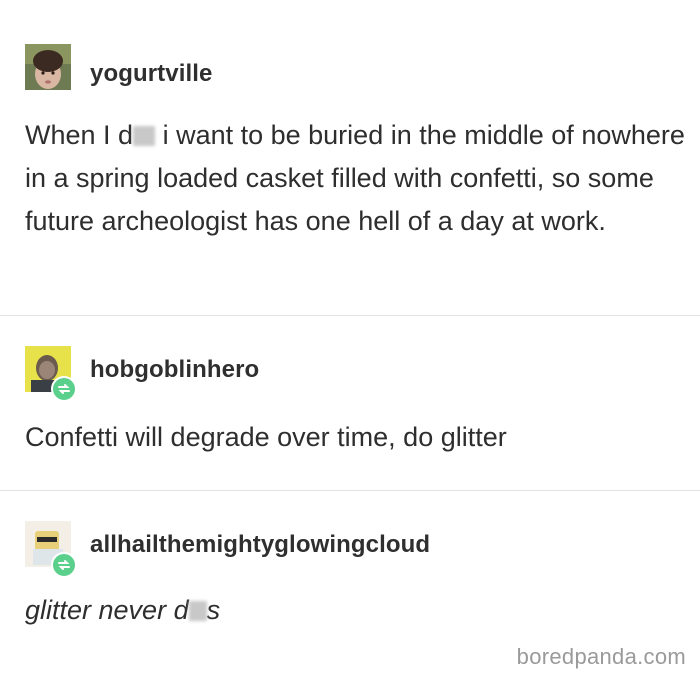  I want to click on reply-text-end: s, so click(213, 610).